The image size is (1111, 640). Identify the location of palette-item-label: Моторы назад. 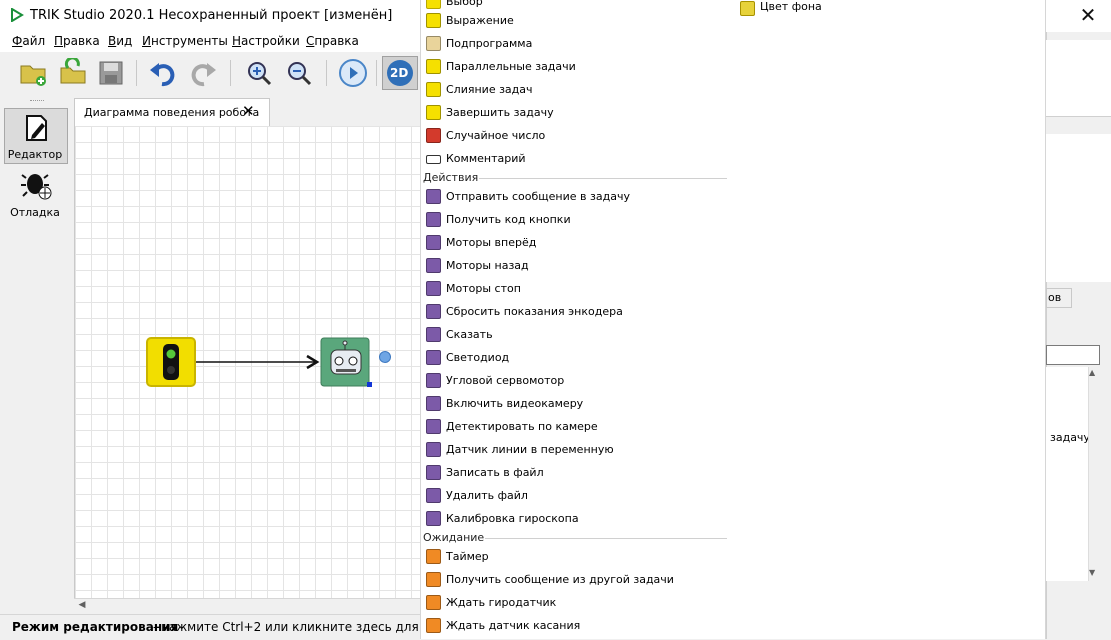
(487, 265).